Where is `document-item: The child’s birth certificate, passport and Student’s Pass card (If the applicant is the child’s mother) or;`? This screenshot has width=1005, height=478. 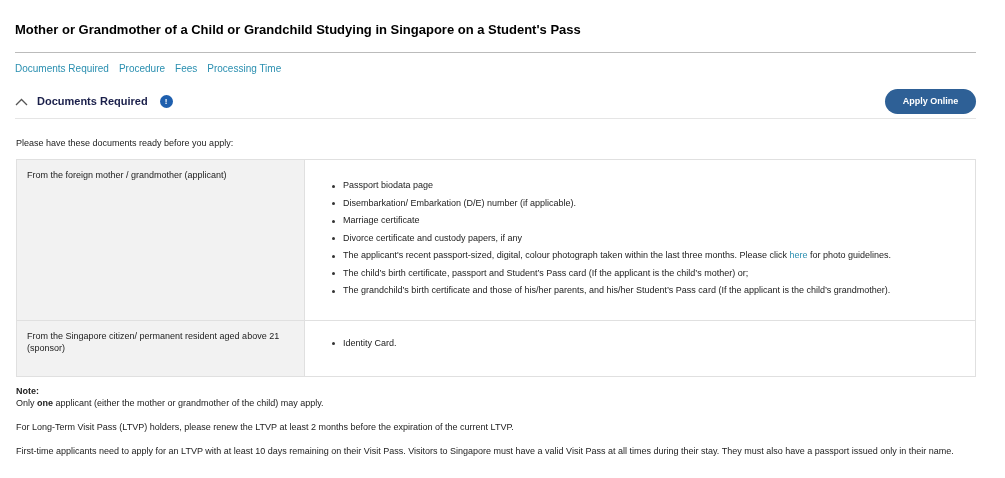 document-item: The child’s birth certificate, passport and Student’s Pass card (If the applicant is the child’s mother) or; is located at coordinates (653, 273).